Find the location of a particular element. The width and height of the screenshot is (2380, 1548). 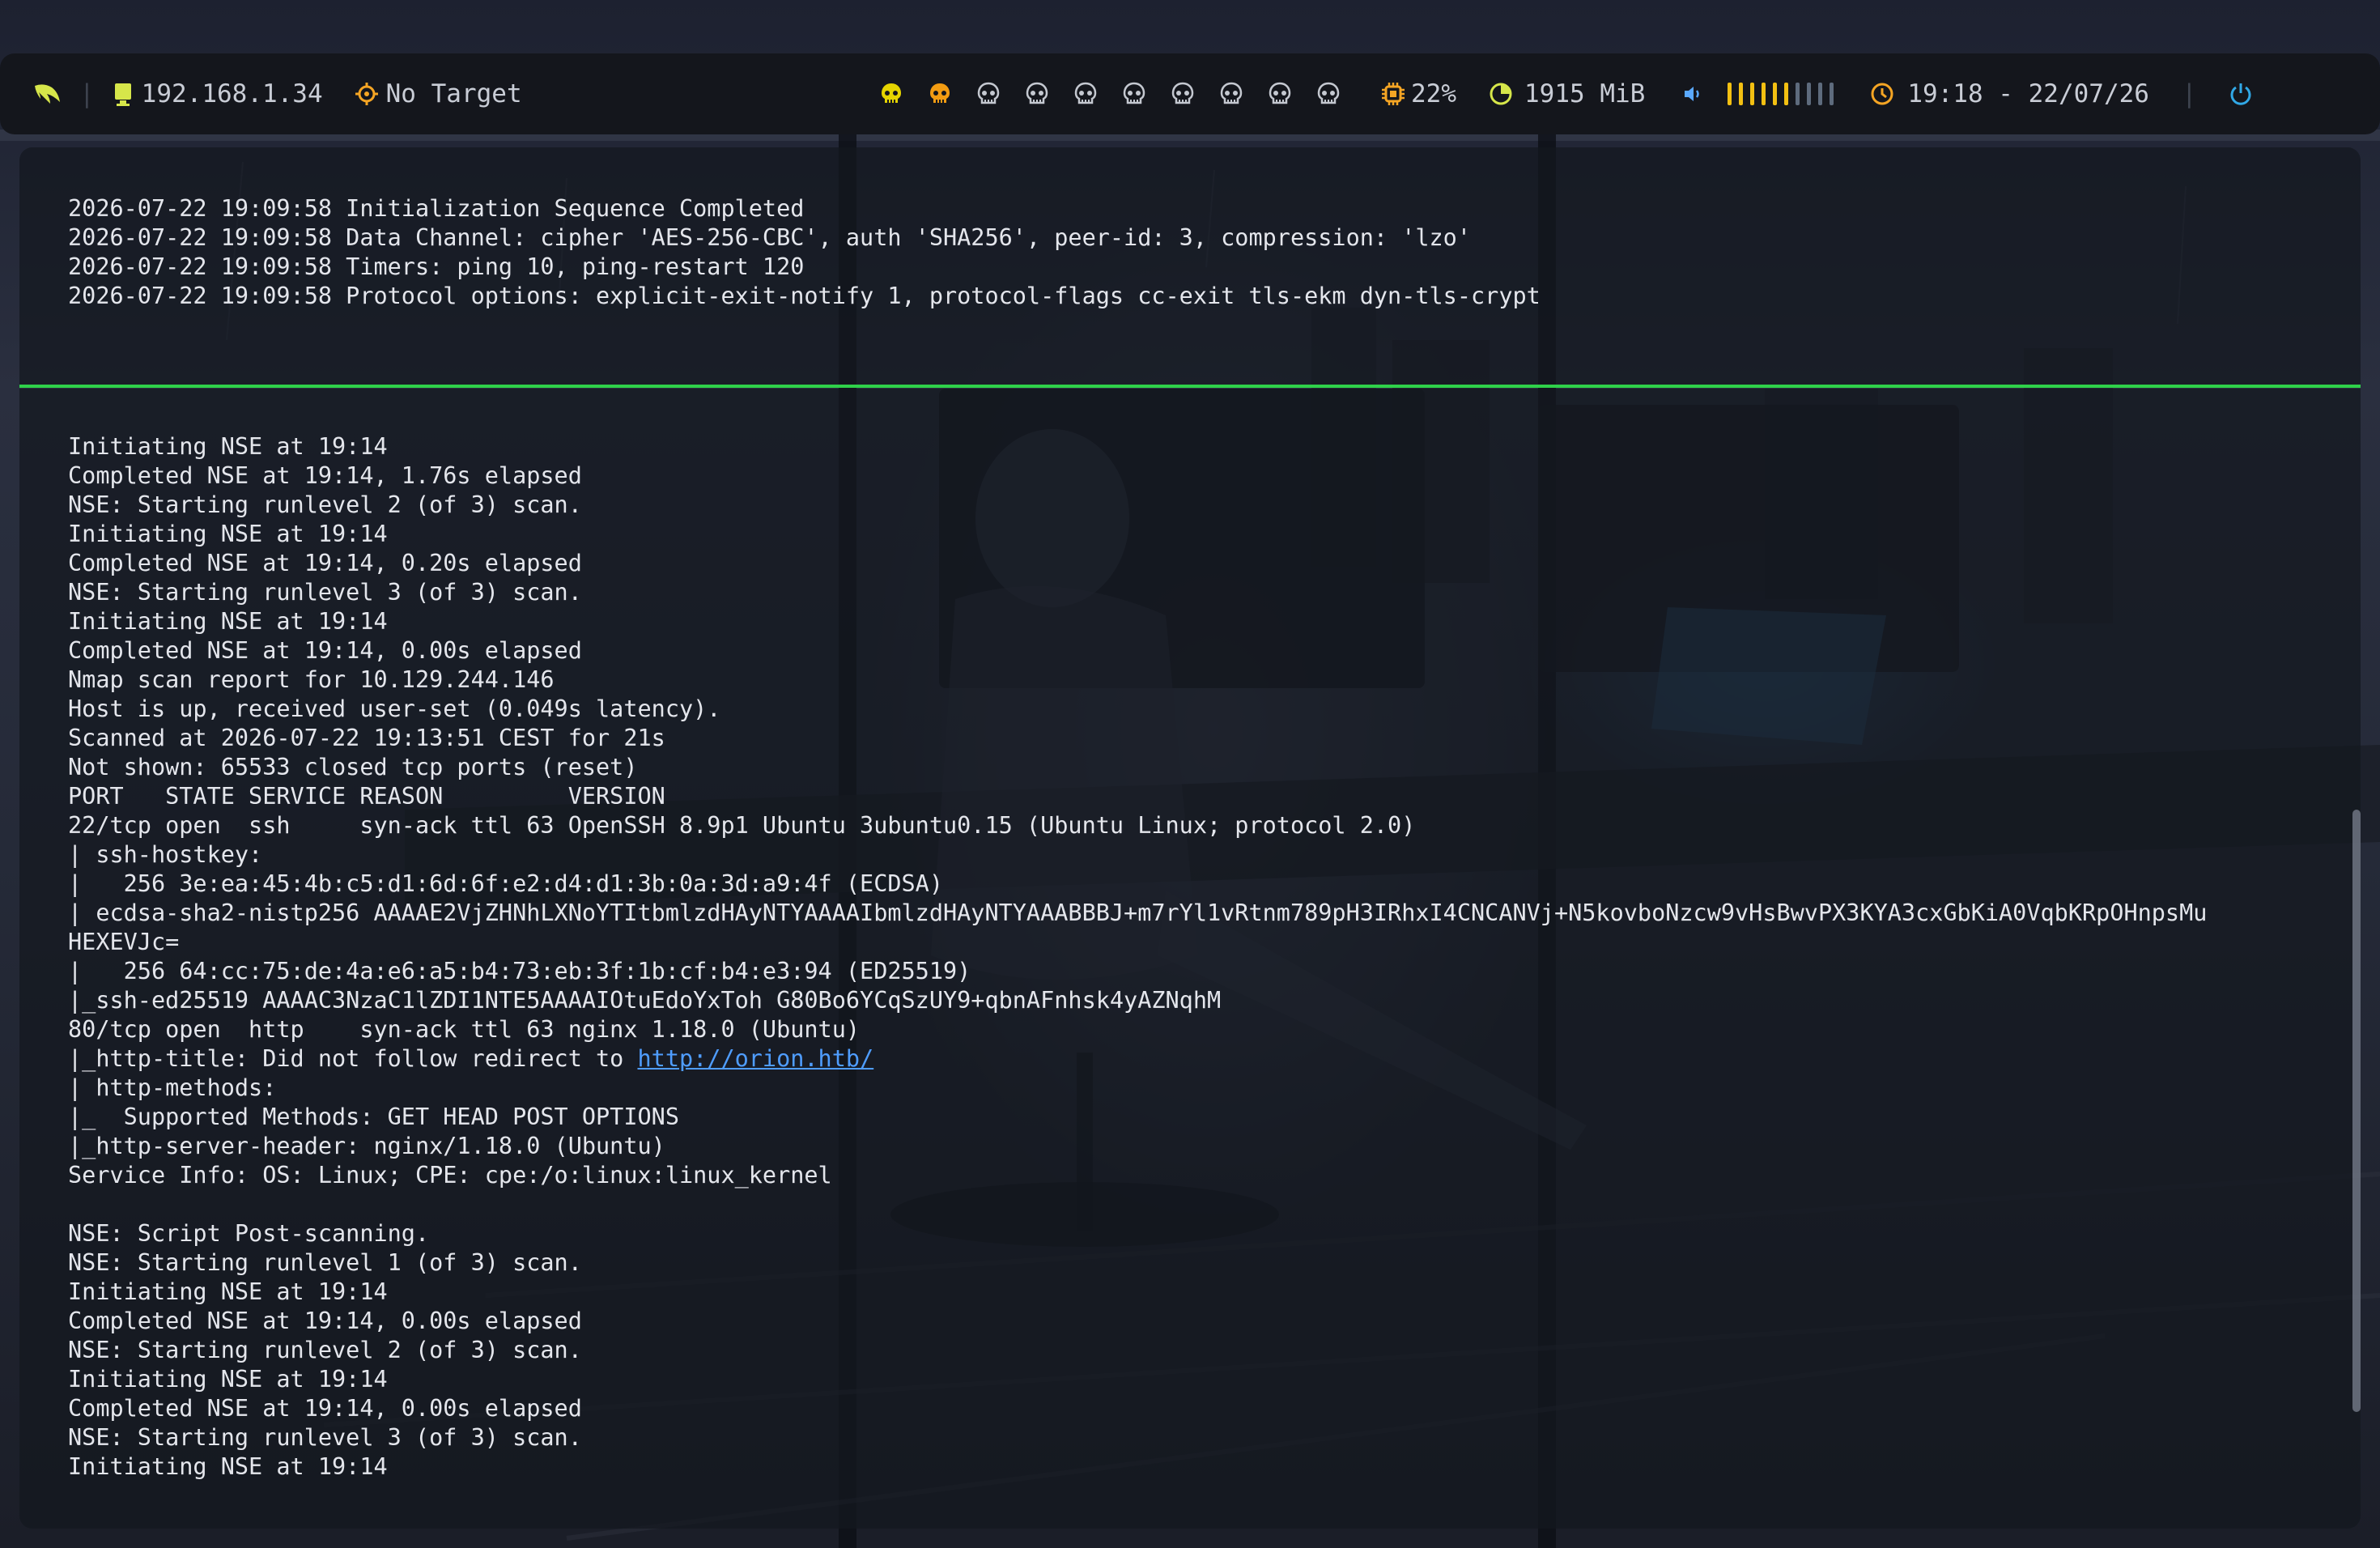

power-icon is located at coordinates (2241, 94).